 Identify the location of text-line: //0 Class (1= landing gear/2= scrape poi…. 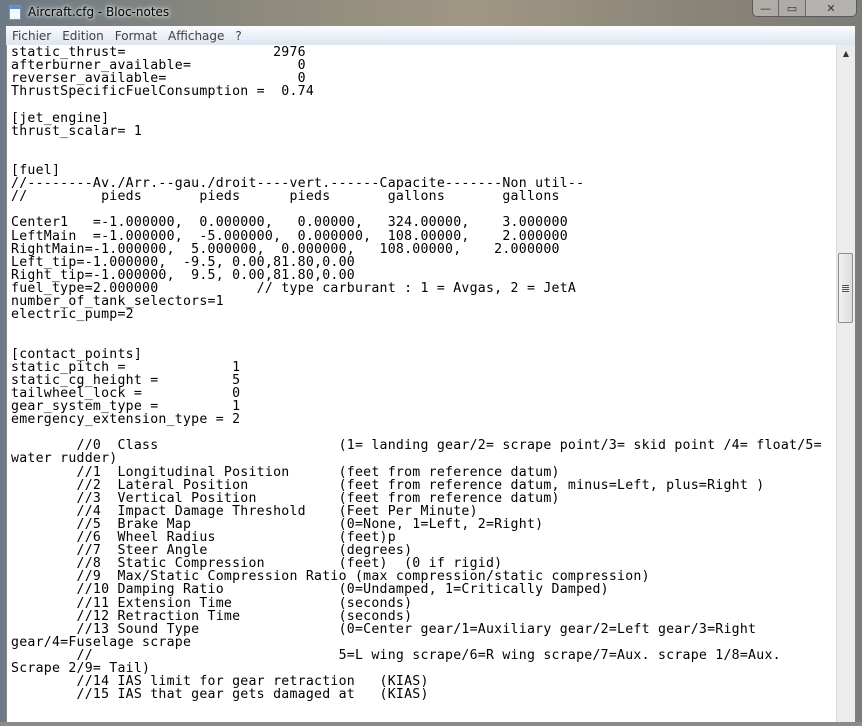
(416, 446).